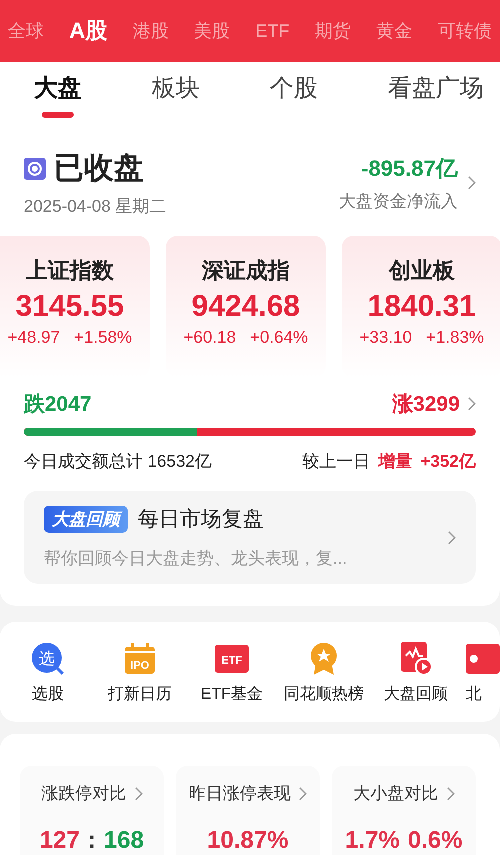 Image resolution: width=500 pixels, height=855 pixels. What do you see at coordinates (124, 841) in the screenshot?
I see `stat-value: 168` at bounding box center [124, 841].